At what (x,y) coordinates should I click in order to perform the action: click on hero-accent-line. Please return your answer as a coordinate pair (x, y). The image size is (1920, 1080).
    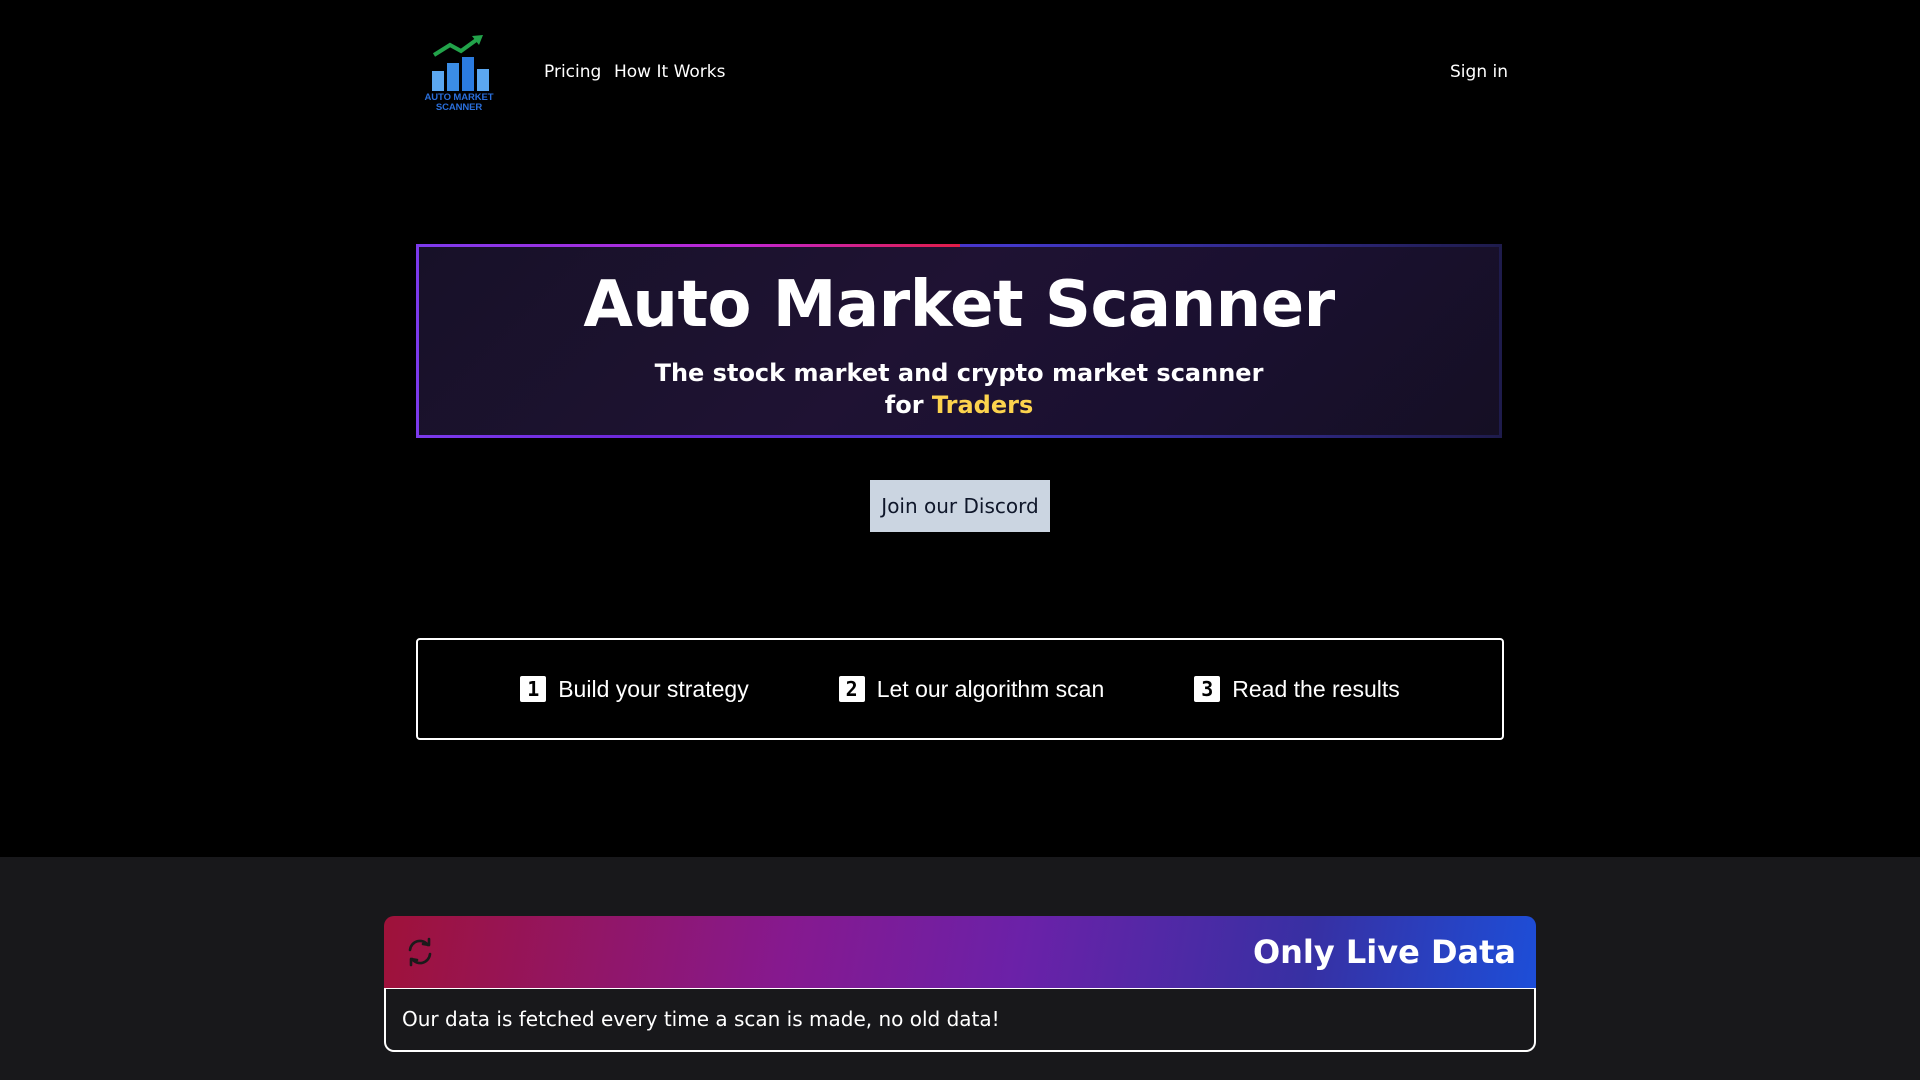
    Looking at the image, I should click on (688, 245).